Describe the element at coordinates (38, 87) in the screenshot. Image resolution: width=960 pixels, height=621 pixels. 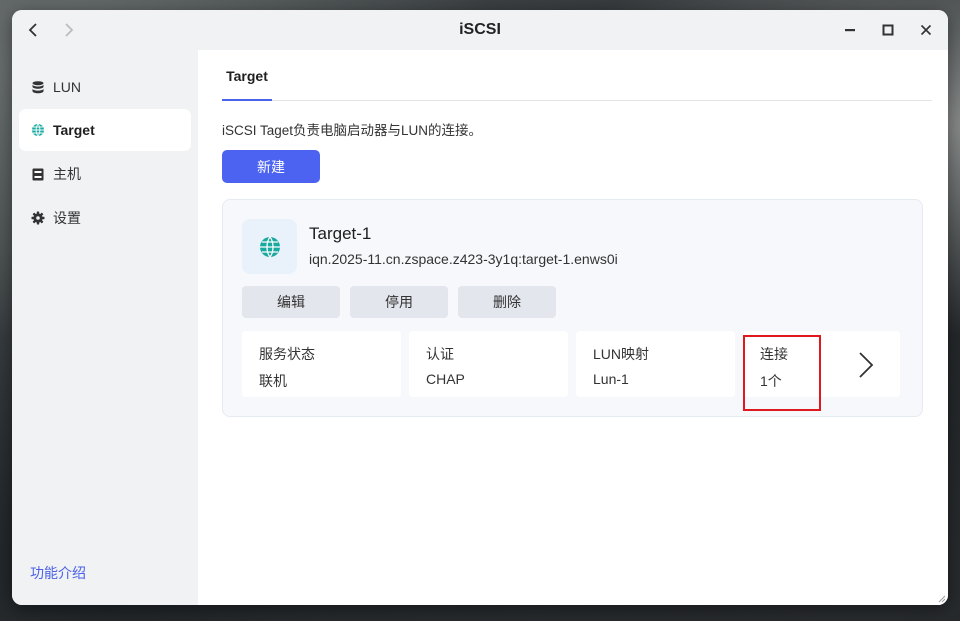
I see `database-icon` at that location.